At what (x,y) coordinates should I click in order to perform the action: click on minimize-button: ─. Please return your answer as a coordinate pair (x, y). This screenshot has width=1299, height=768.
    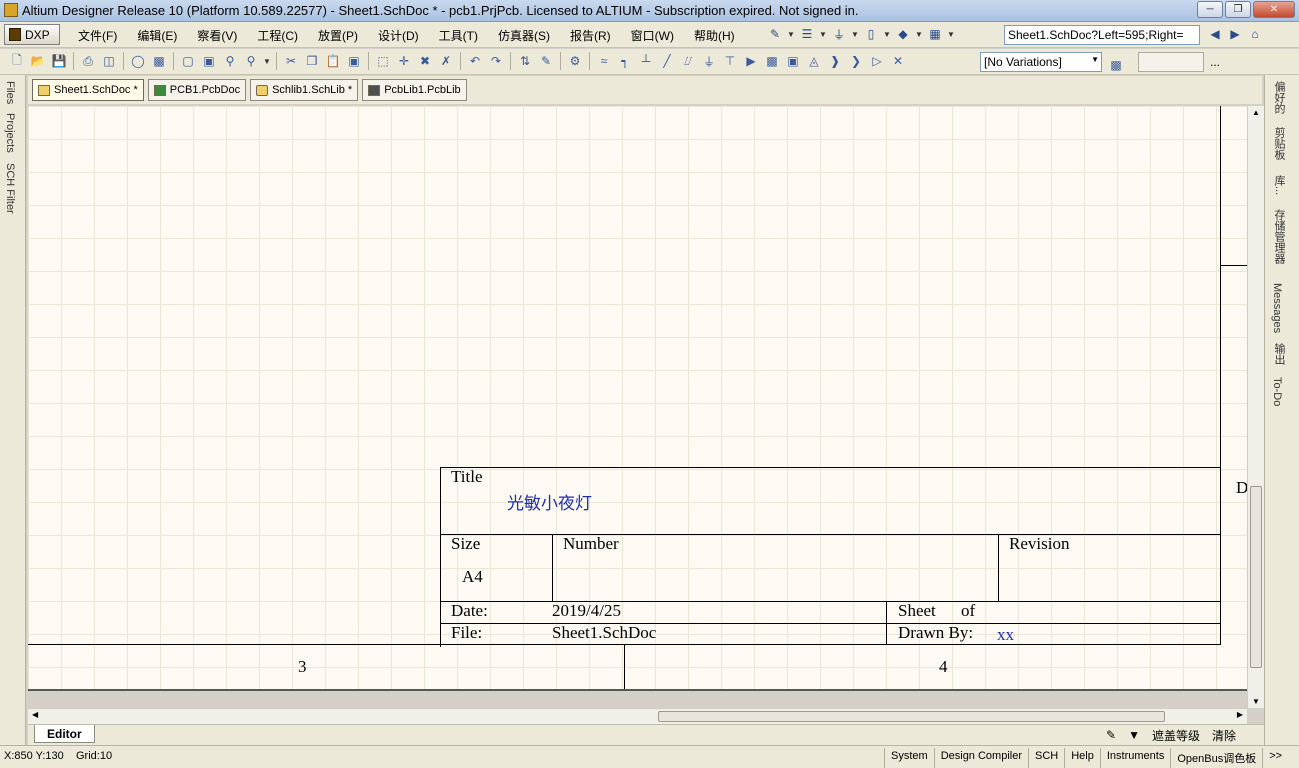
    Looking at the image, I should click on (1210, 9).